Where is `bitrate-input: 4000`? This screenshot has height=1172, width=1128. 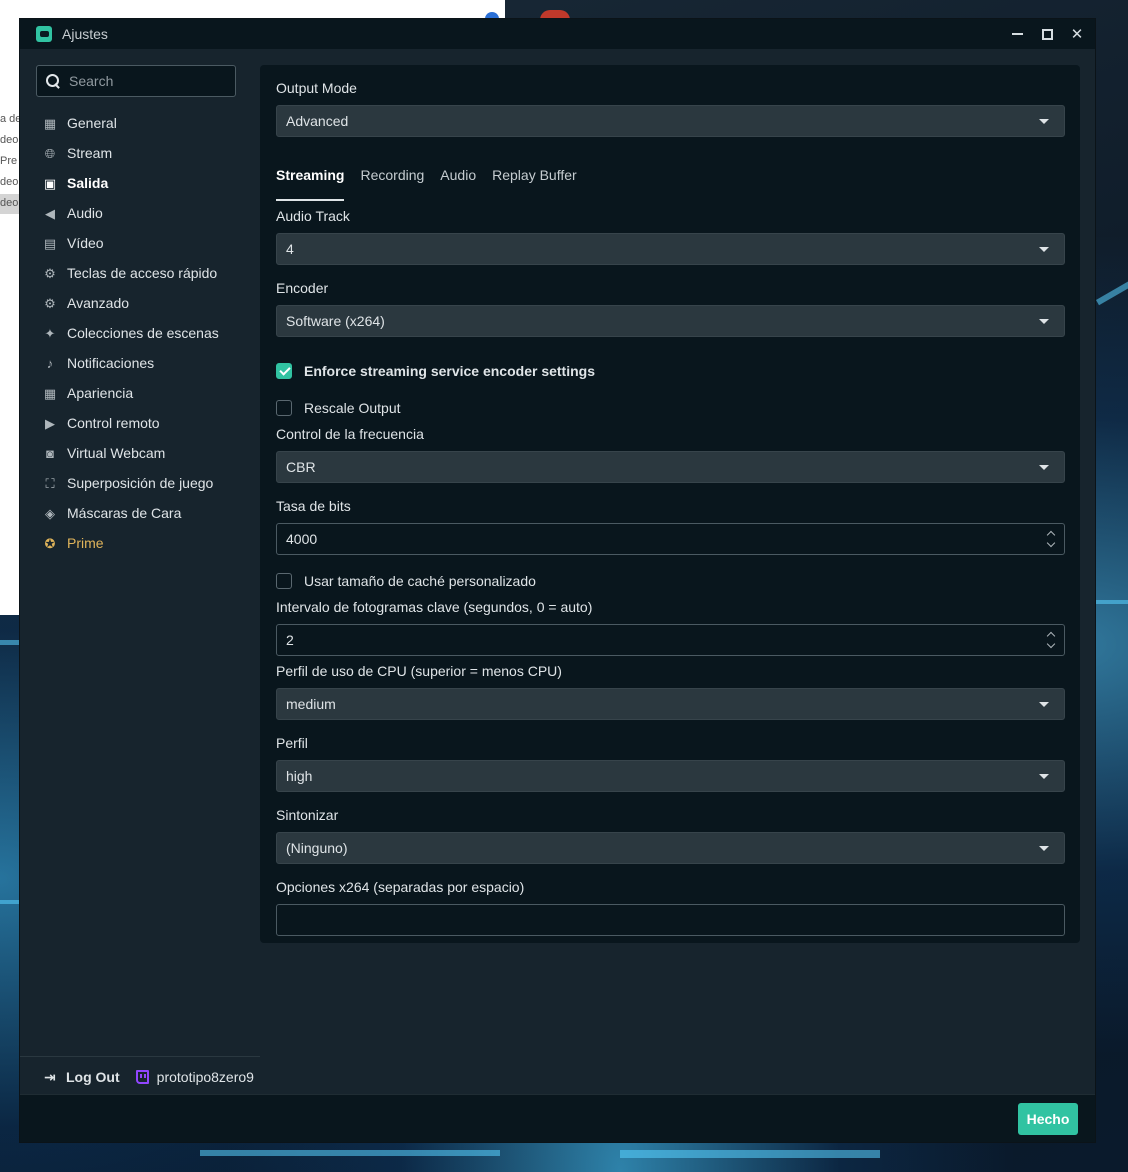
bitrate-input: 4000 is located at coordinates (670, 539).